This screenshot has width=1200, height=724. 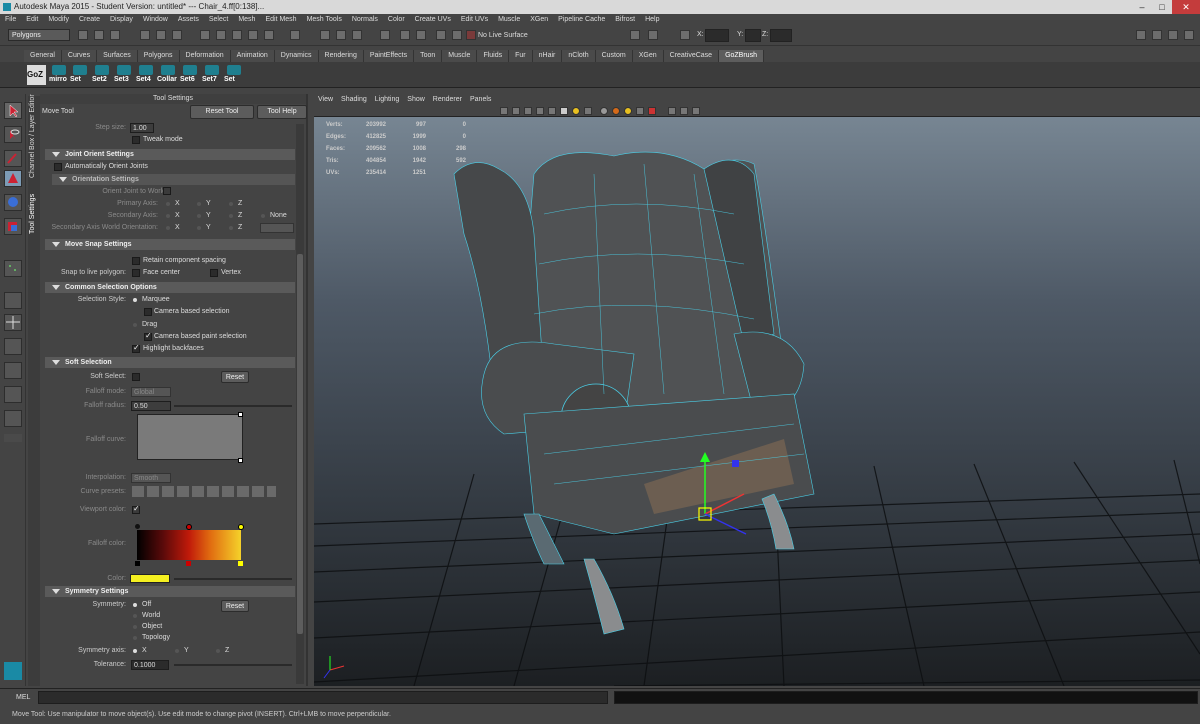 I want to click on shelf-tab-dynamics: Dynamics, so click(x=296, y=56).